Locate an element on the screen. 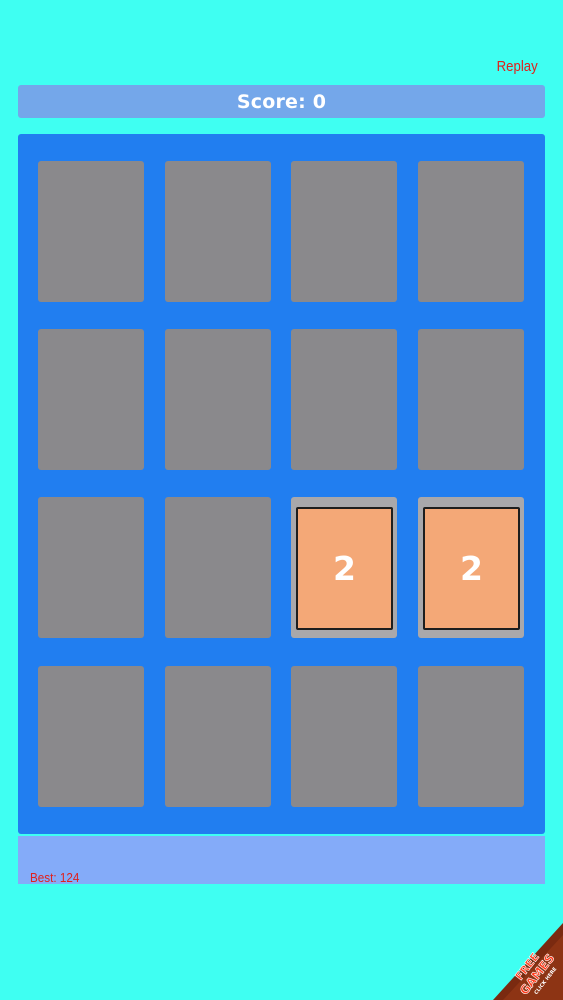 Image resolution: width=563 pixels, height=1000 pixels. free-games-badge-icon: FREE GAMES CLICK HERE is located at coordinates (528, 961).